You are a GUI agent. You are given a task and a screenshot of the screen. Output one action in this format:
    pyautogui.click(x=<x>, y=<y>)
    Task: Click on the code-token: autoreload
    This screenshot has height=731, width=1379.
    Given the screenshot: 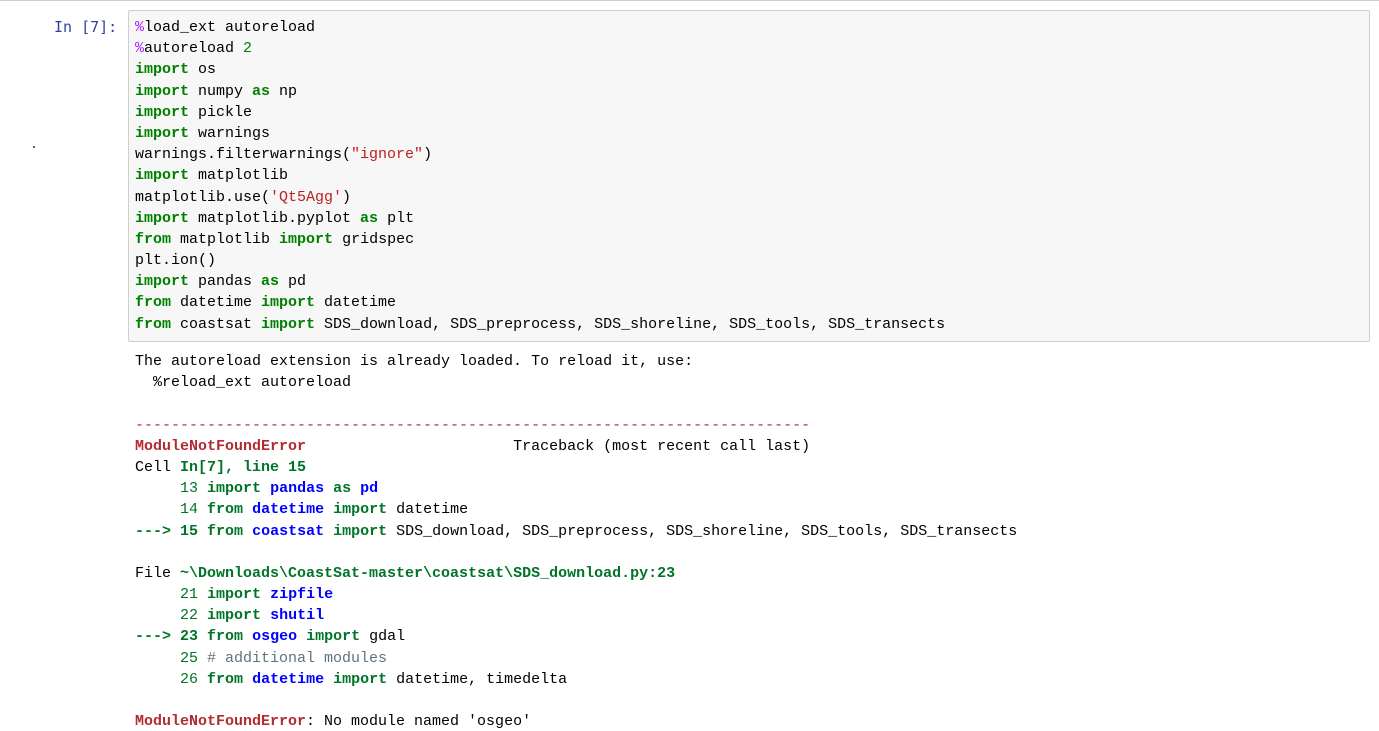 What is the action you would take?
    pyautogui.click(x=194, y=49)
    